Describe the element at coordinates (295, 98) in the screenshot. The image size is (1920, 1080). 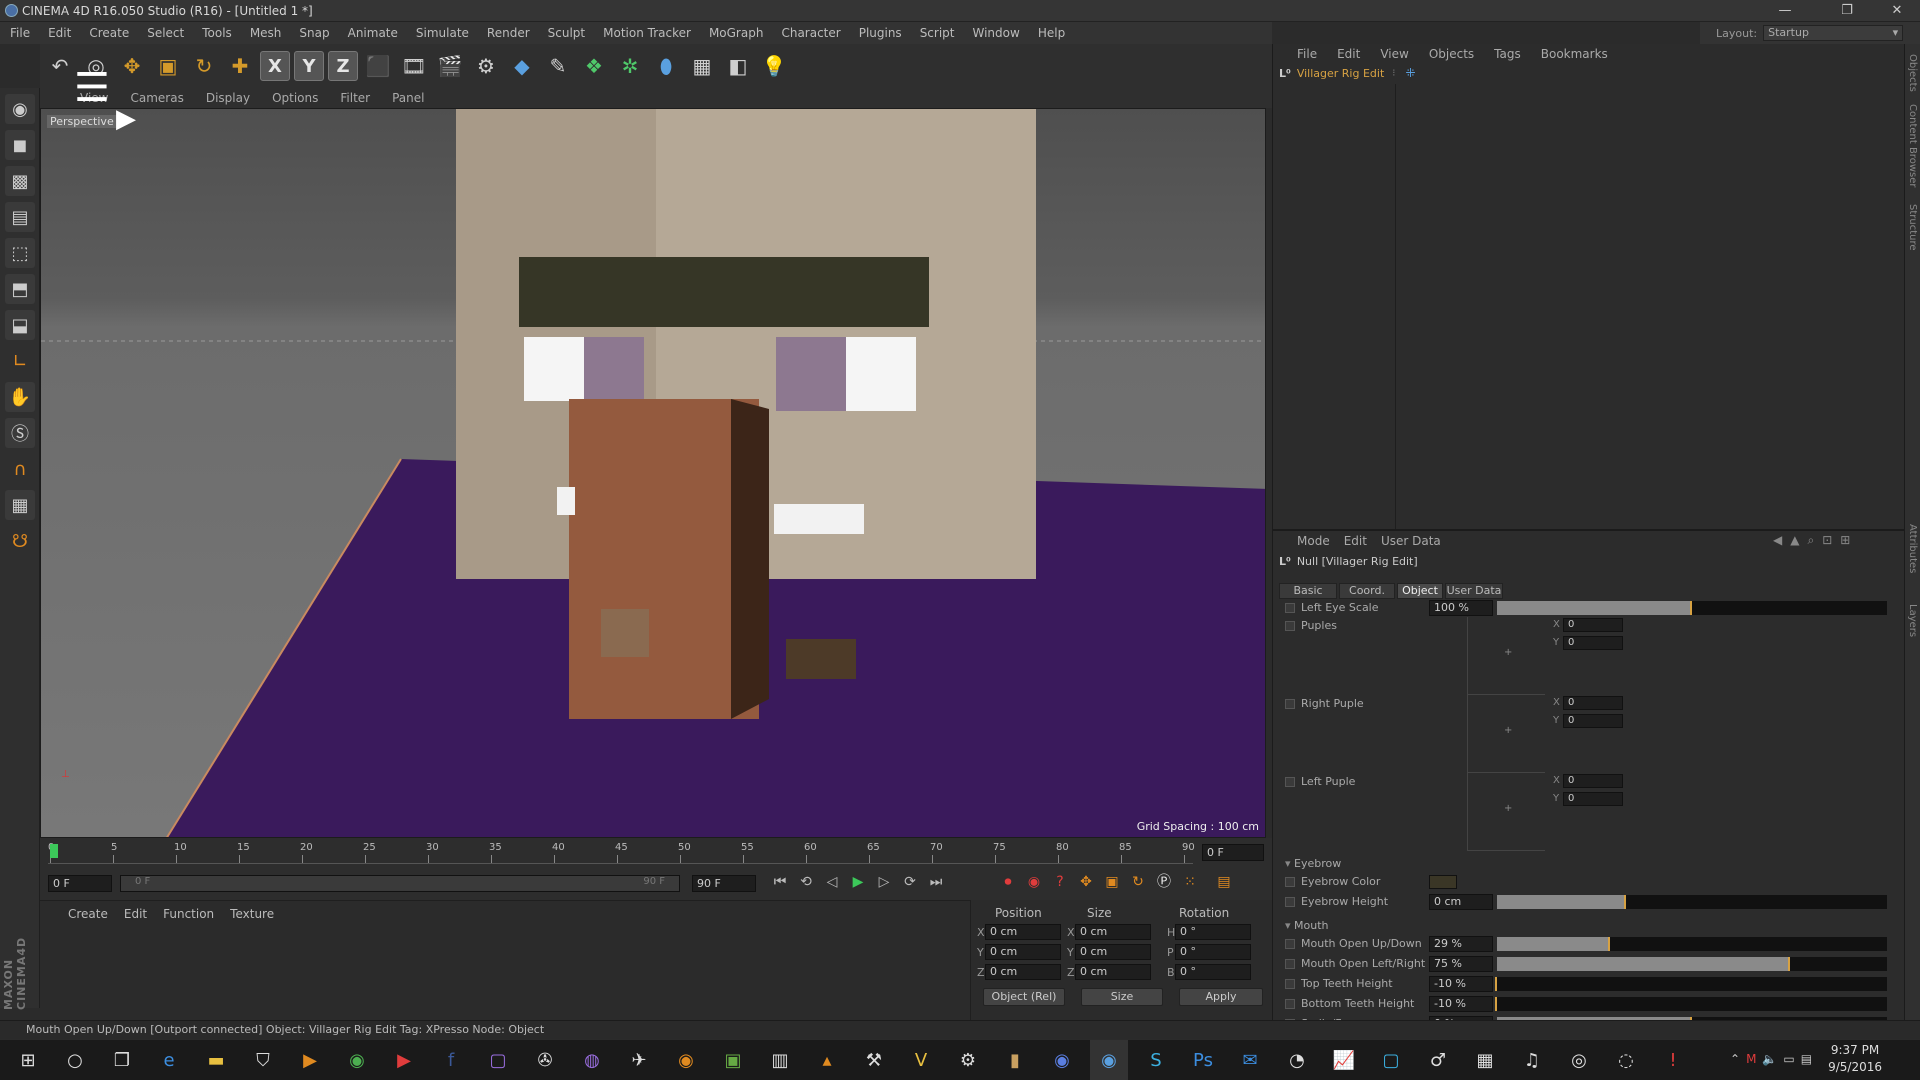
I see `viewport-menu-options: Options` at that location.